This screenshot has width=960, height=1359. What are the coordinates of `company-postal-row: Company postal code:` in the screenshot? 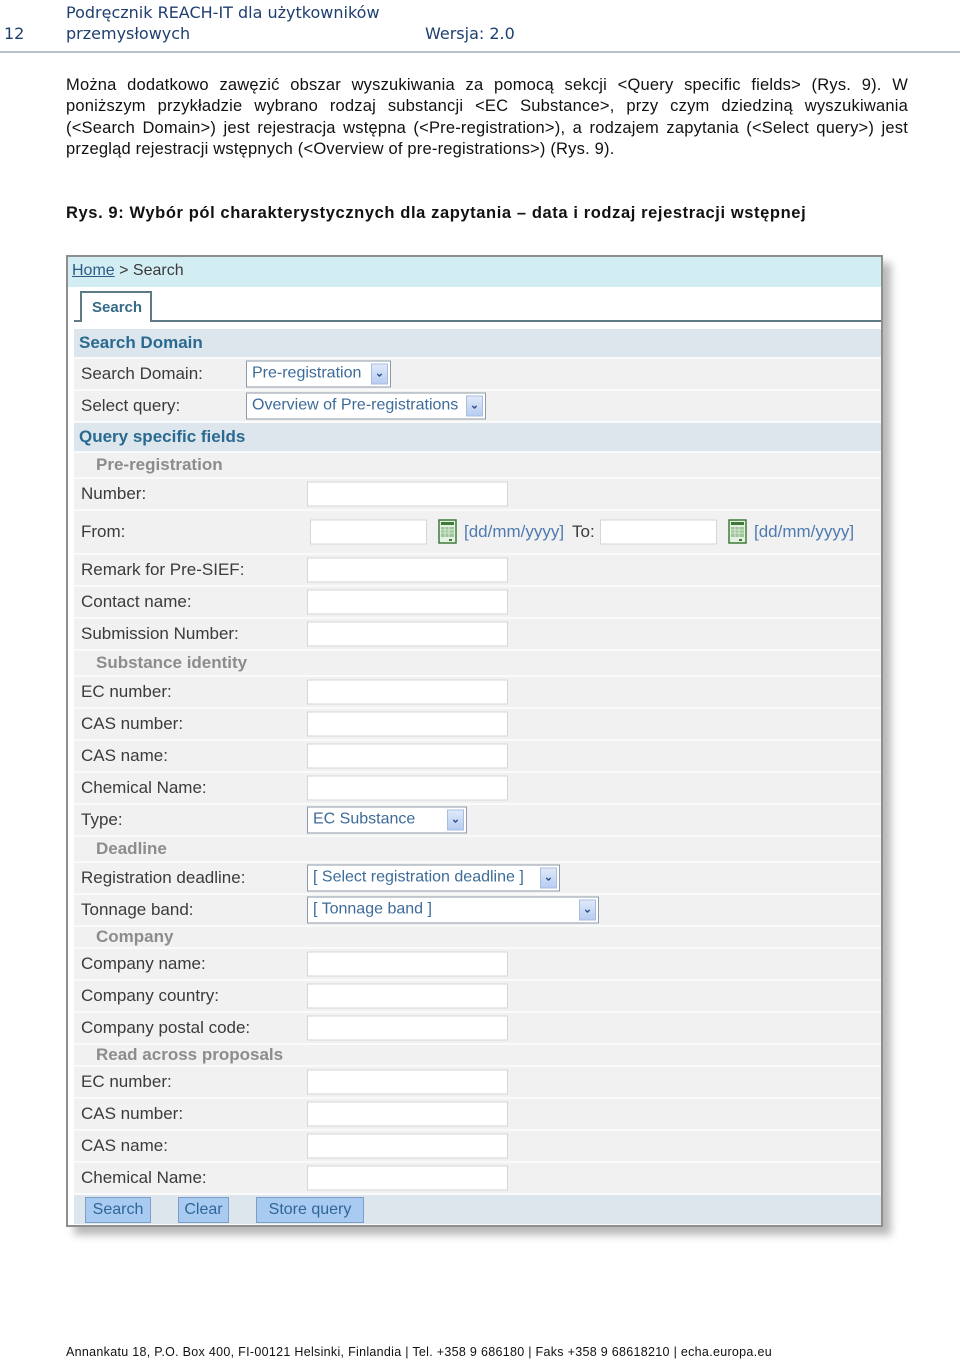 It's located at (477, 1029).